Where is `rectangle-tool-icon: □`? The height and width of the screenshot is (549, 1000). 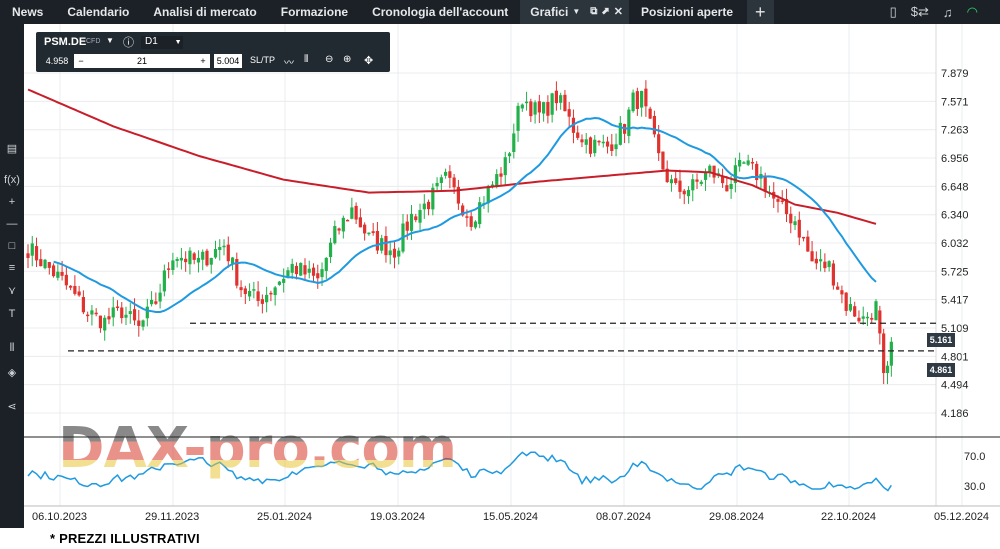
rectangle-tool-icon: □ is located at coordinates (12, 246).